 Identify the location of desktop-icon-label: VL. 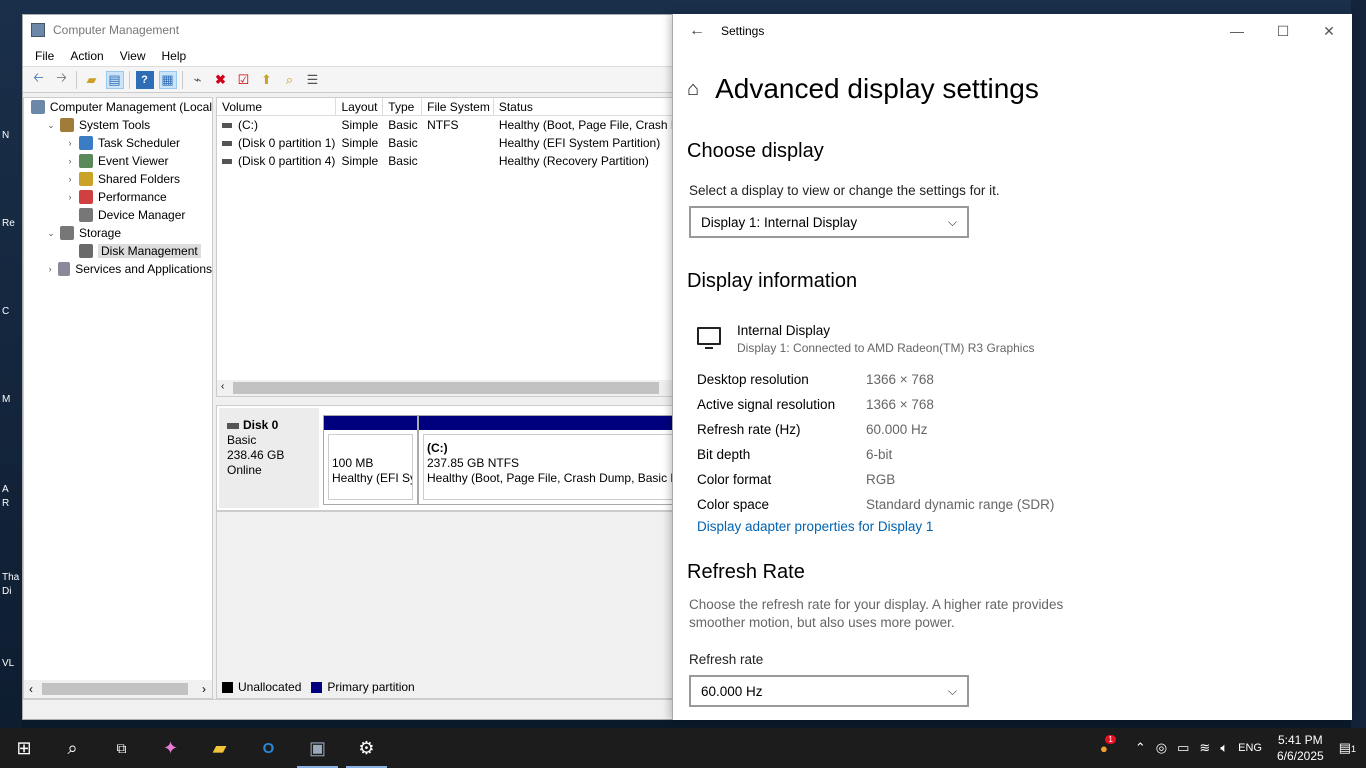
(8, 663).